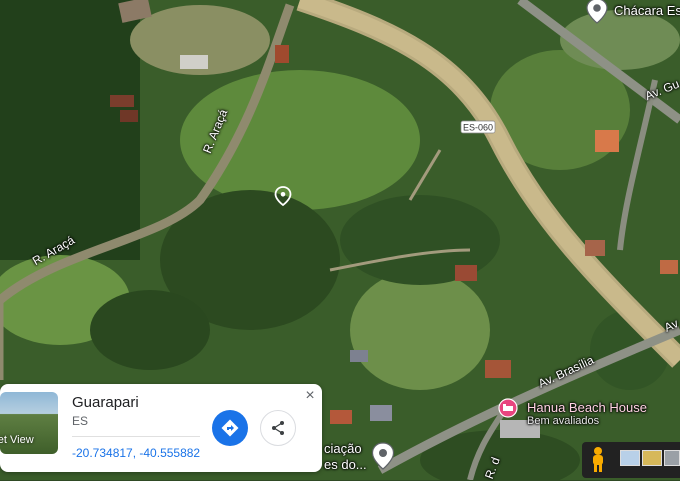 The height and width of the screenshot is (481, 680). I want to click on dropped-pin, so click(283, 196).